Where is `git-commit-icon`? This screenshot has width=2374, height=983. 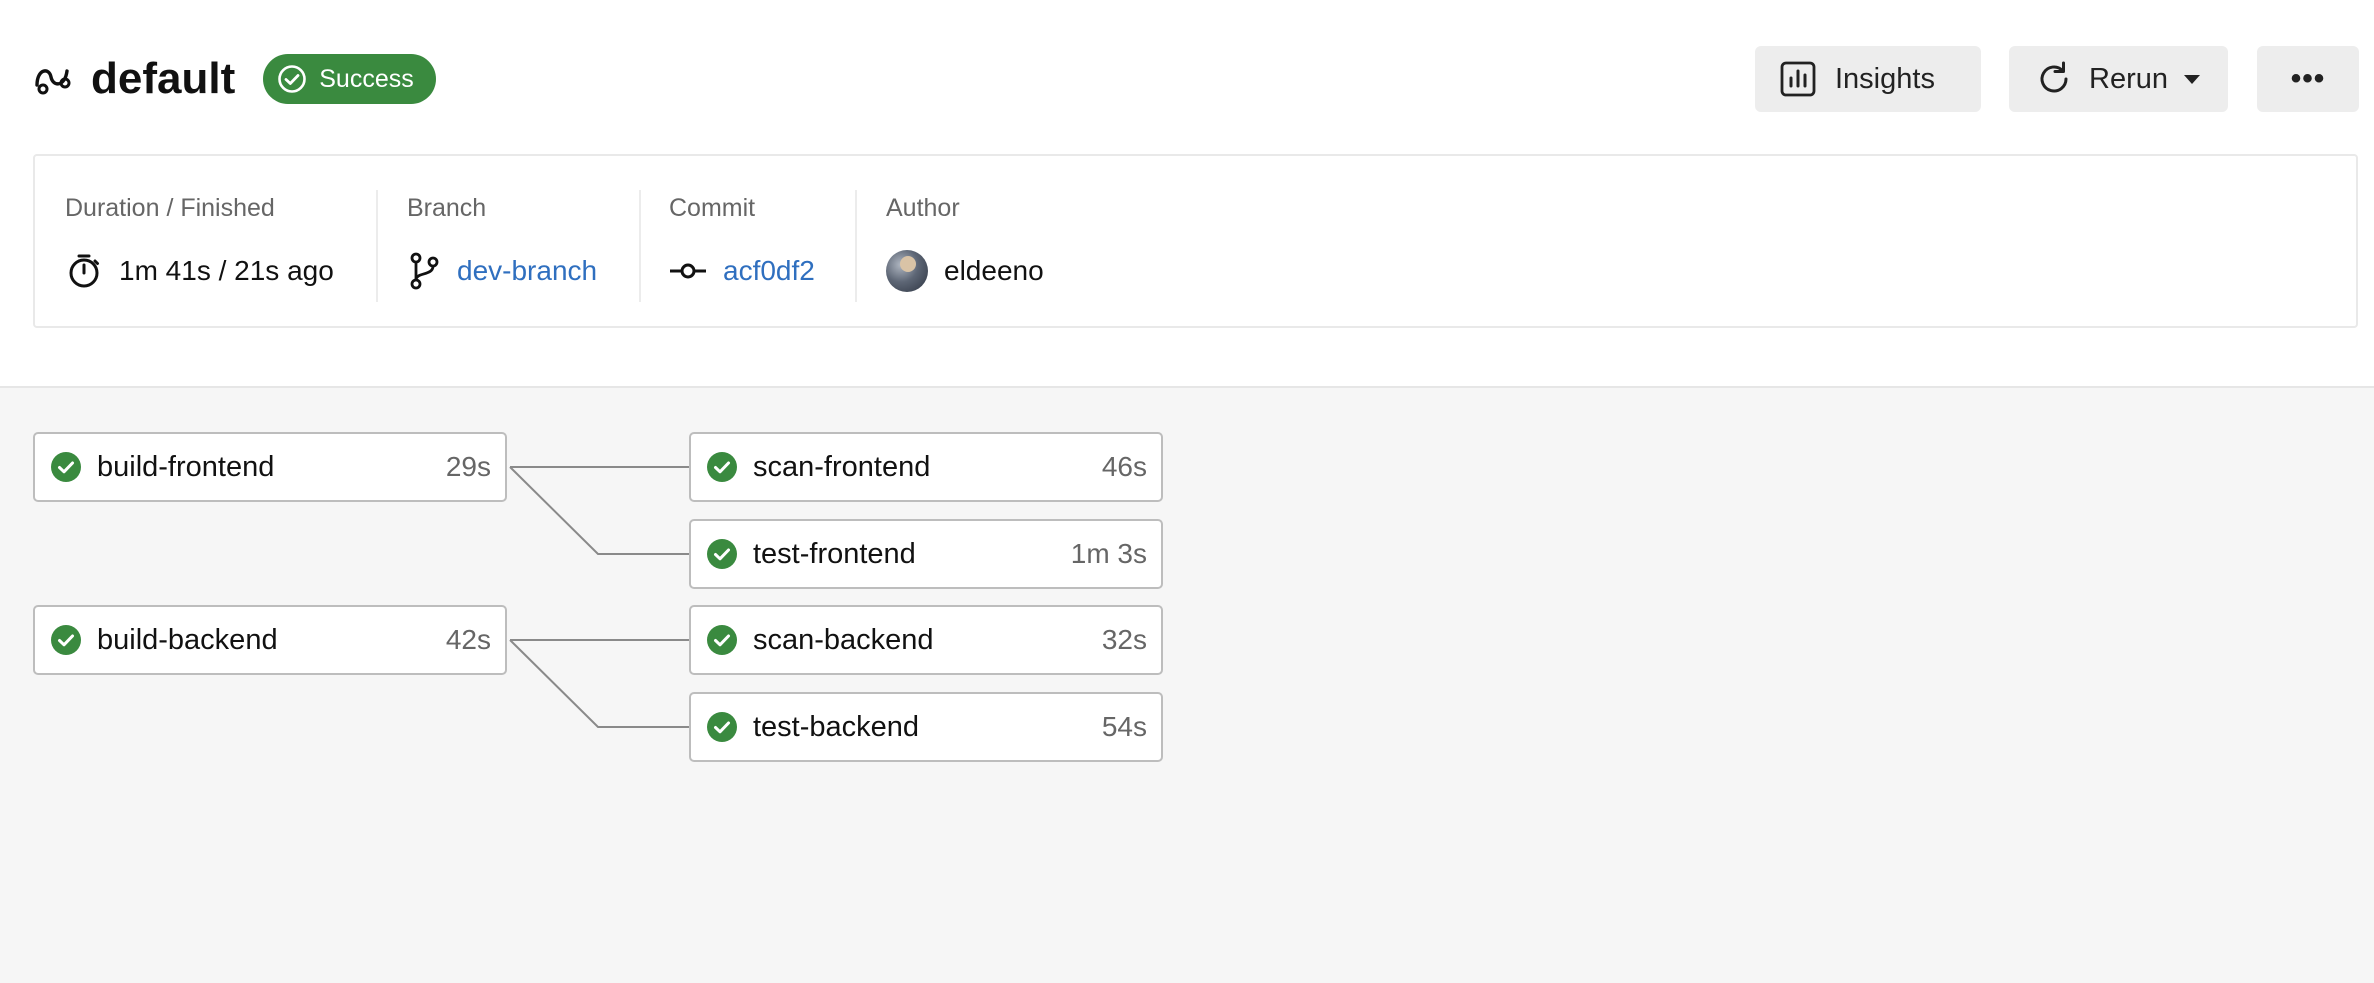
git-commit-icon is located at coordinates (688, 271).